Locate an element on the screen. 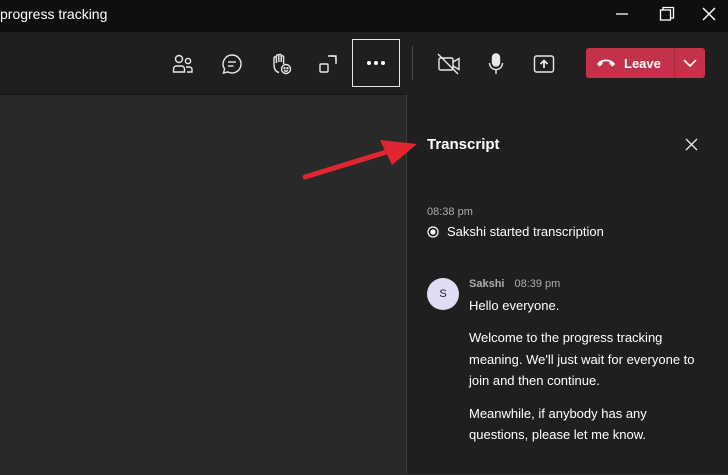 The image size is (728, 475). more-actions-icon is located at coordinates (376, 63).